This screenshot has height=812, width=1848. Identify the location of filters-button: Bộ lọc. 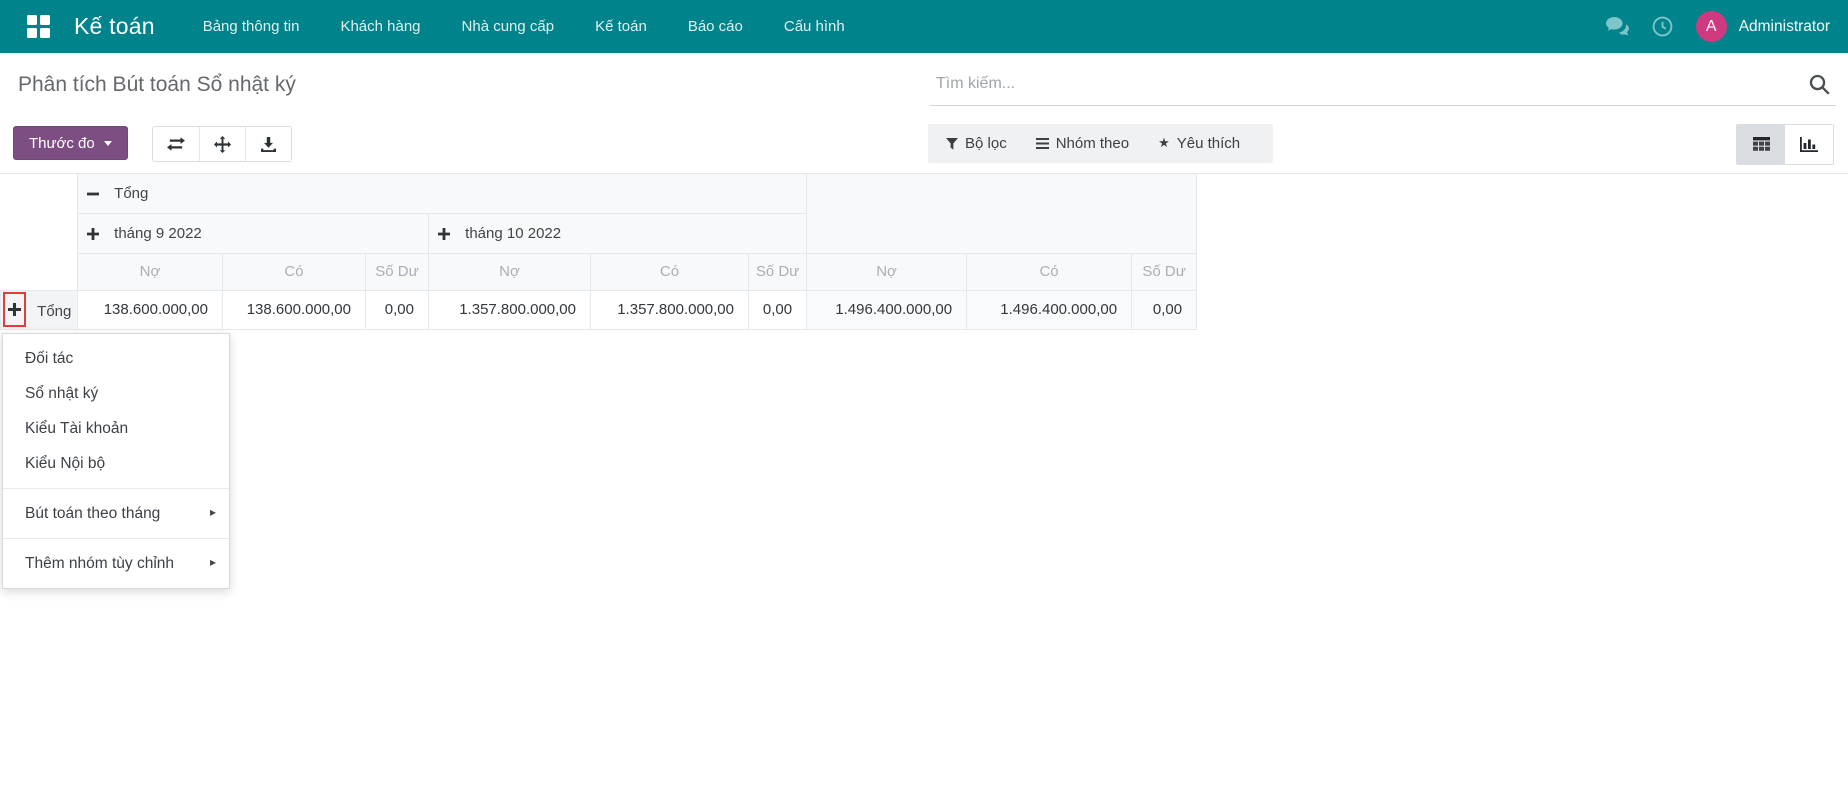
(976, 143).